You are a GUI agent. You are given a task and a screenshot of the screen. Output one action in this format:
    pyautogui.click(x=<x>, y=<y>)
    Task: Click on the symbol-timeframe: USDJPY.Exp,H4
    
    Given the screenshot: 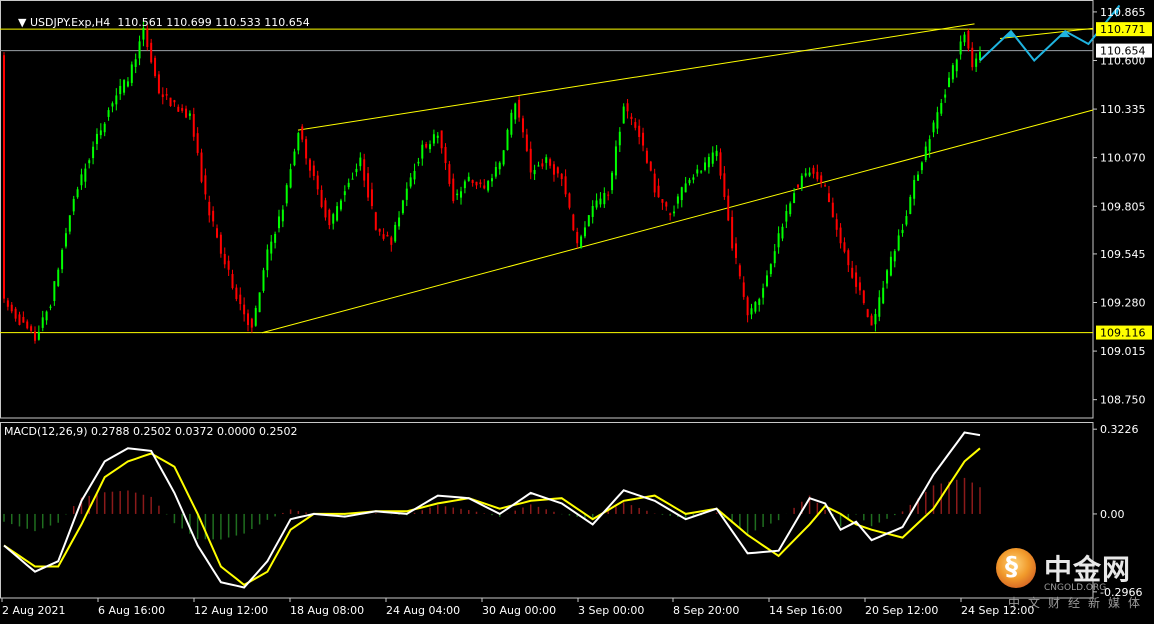 What is the action you would take?
    pyautogui.click(x=70, y=22)
    